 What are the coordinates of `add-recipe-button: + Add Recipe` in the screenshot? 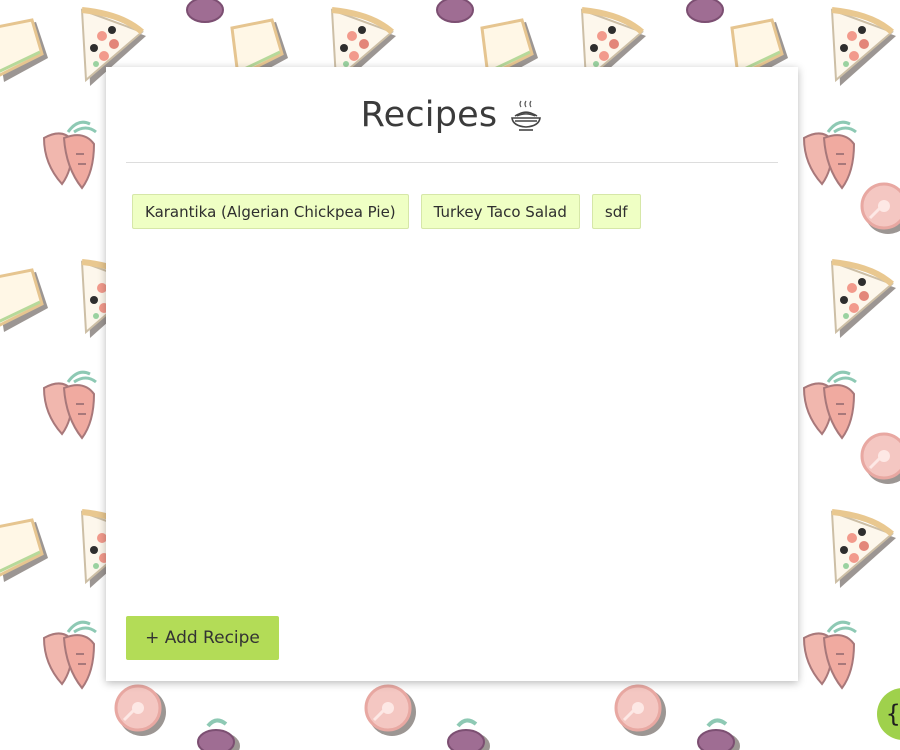 It's located at (202, 638).